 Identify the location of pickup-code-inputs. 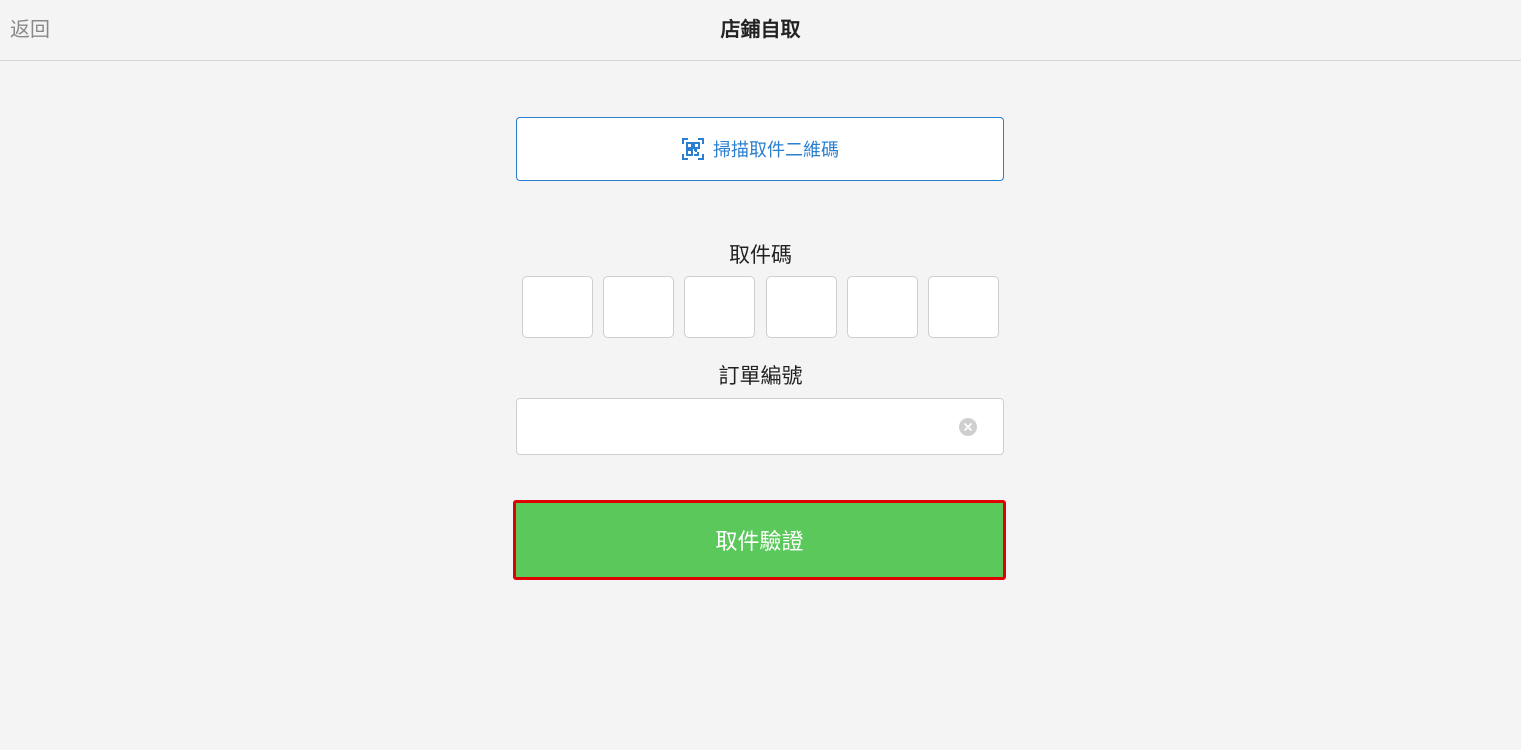
(761, 307).